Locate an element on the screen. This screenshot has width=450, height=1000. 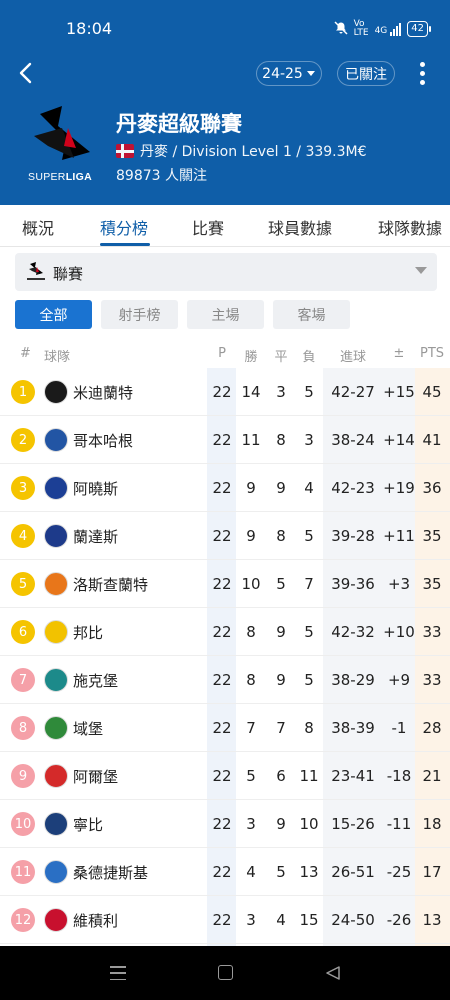
cell-goals: 42-27 is located at coordinates (353, 392).